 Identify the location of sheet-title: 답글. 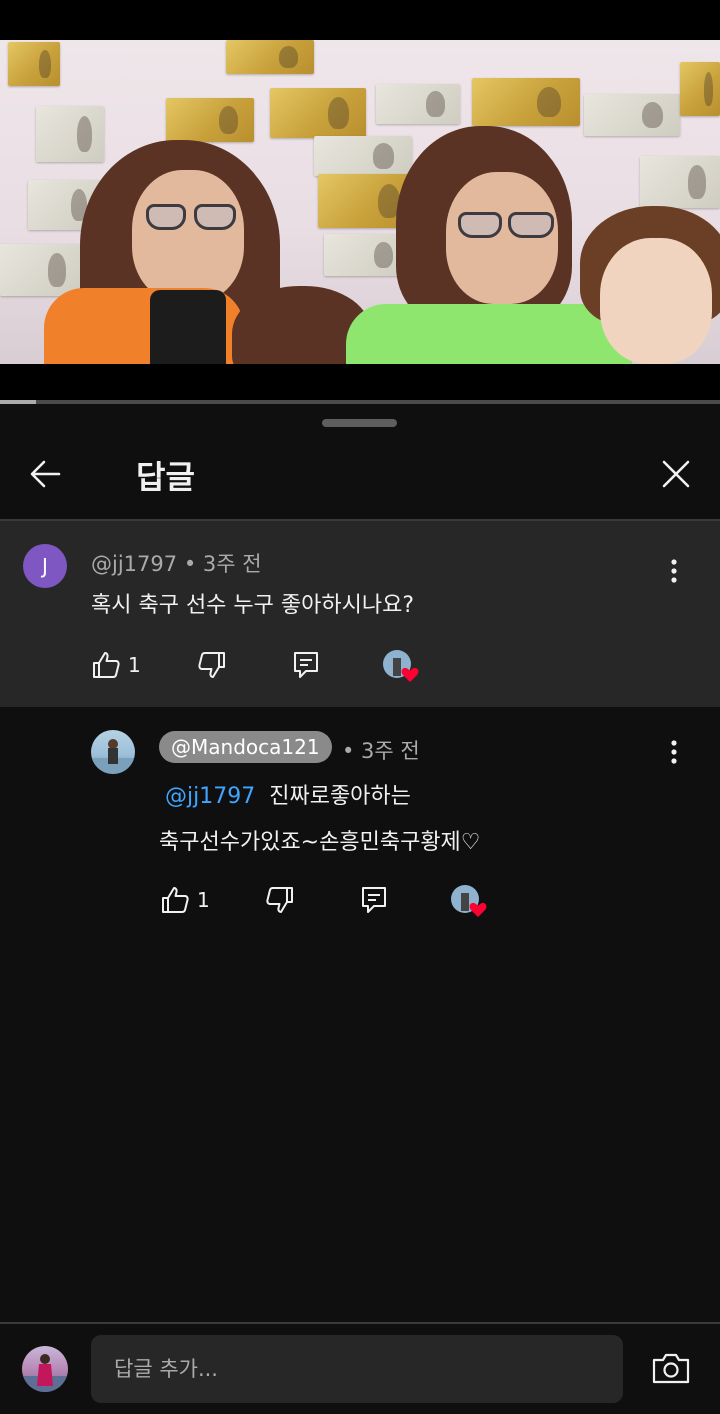
(165, 477).